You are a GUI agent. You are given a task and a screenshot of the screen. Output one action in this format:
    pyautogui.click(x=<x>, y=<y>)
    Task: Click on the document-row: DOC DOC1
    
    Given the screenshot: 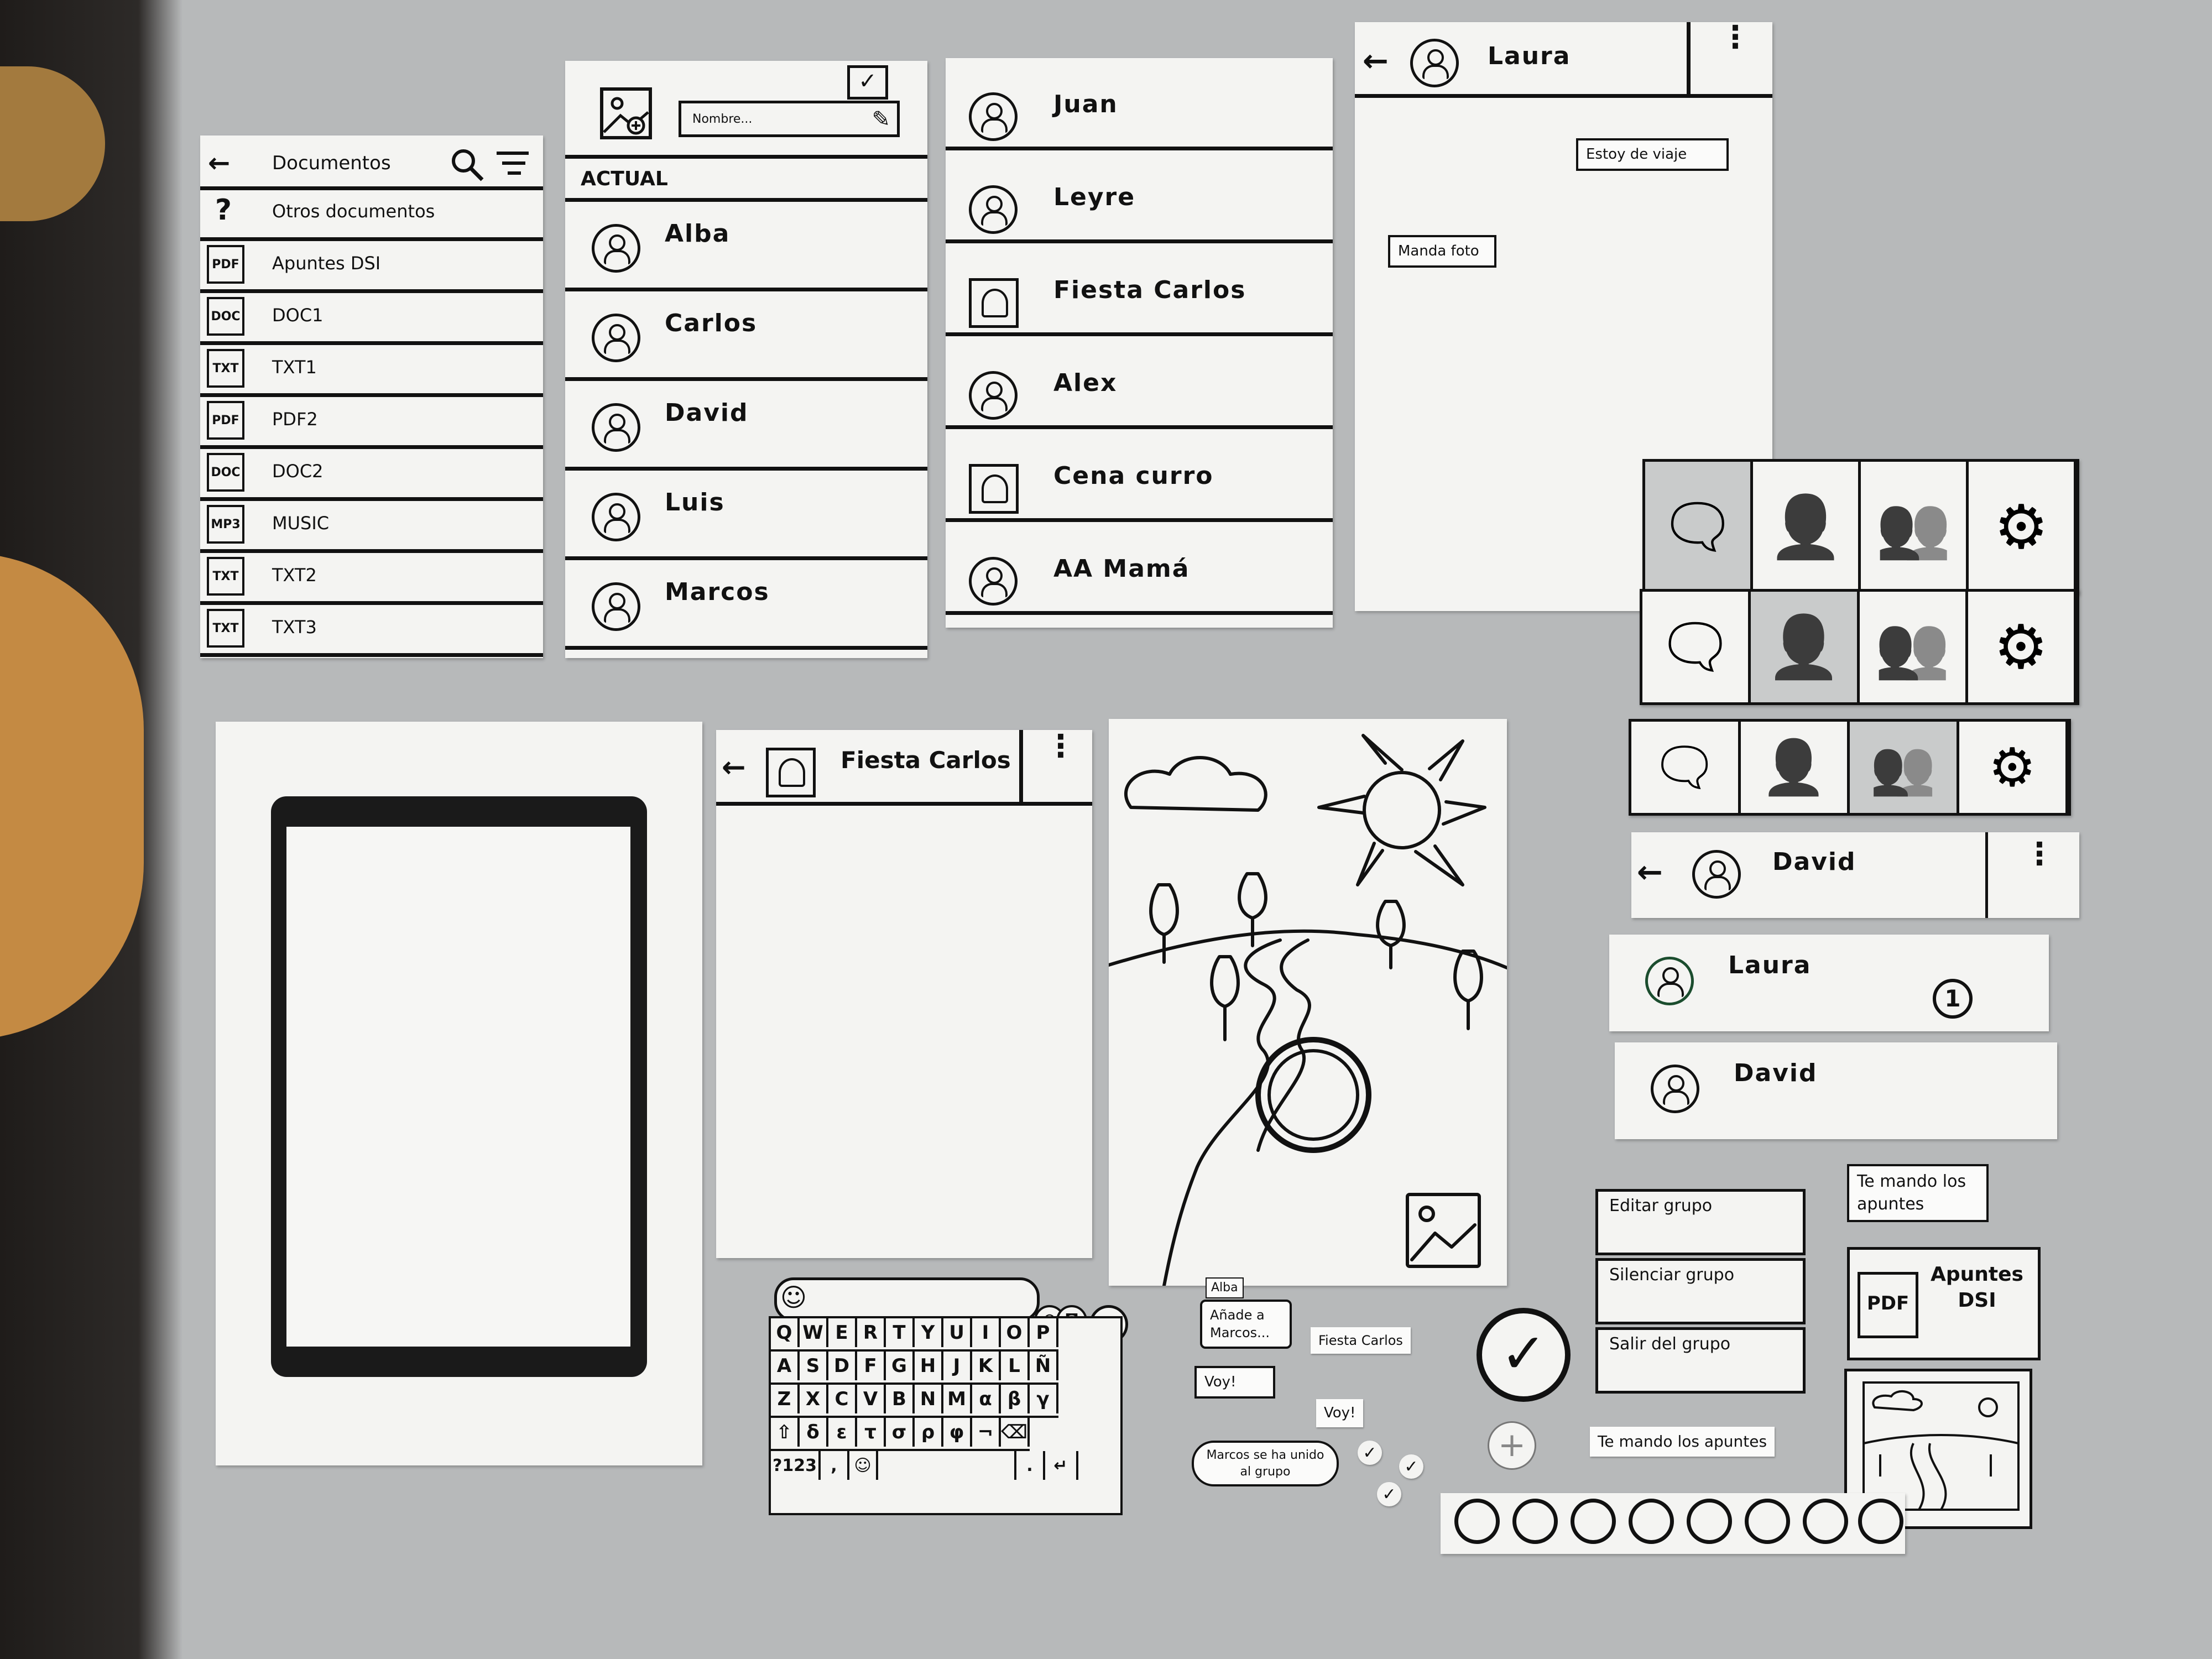 What is the action you would take?
    pyautogui.click(x=372, y=317)
    